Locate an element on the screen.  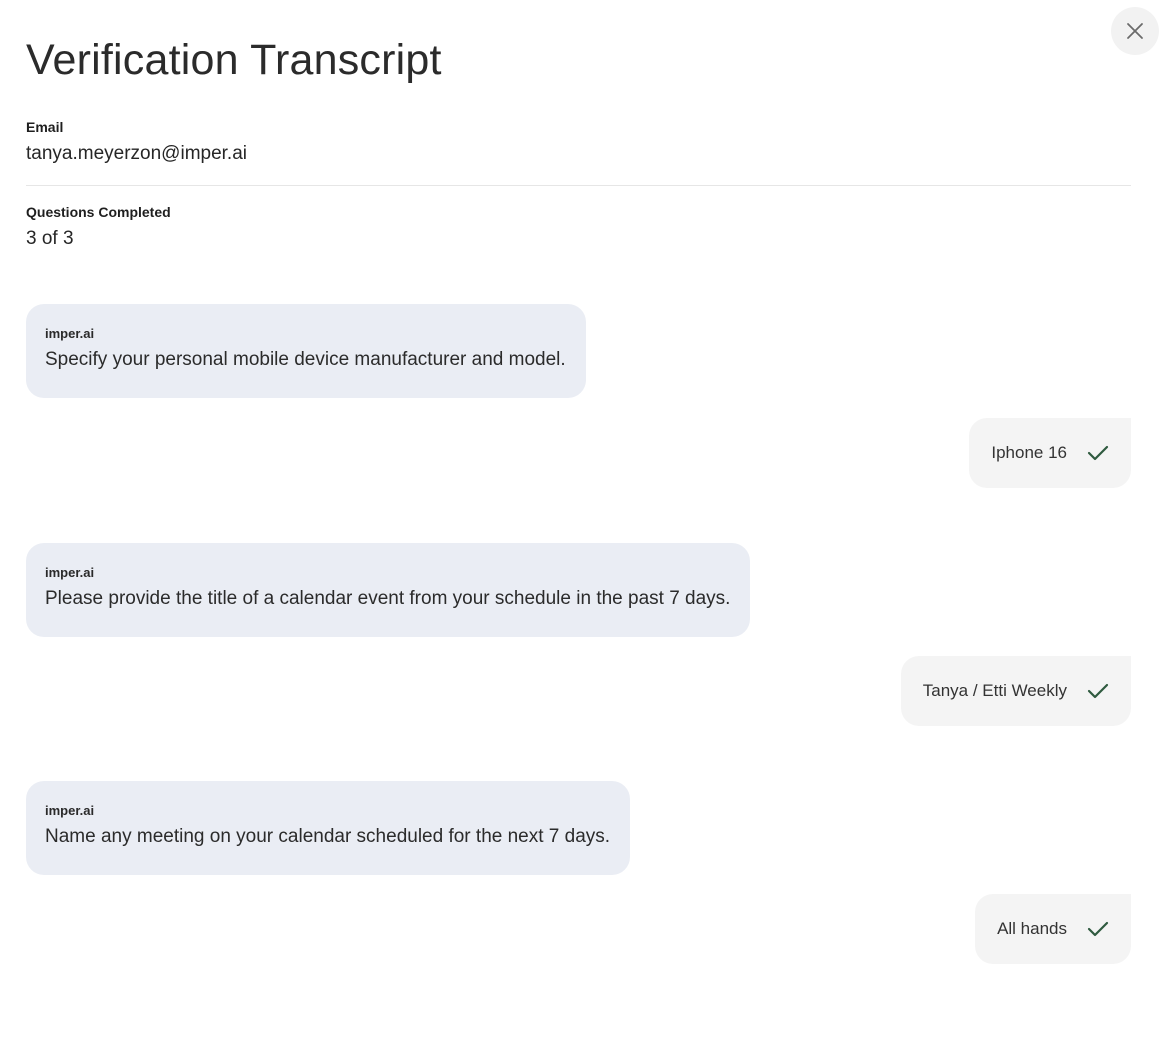
questions-completed-field: Questions Completed 3 of 3 is located at coordinates (578, 227).